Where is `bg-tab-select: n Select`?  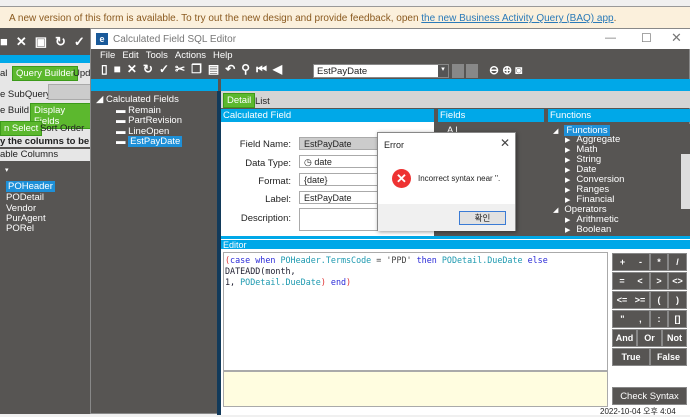 bg-tab-select: n Select is located at coordinates (21, 128).